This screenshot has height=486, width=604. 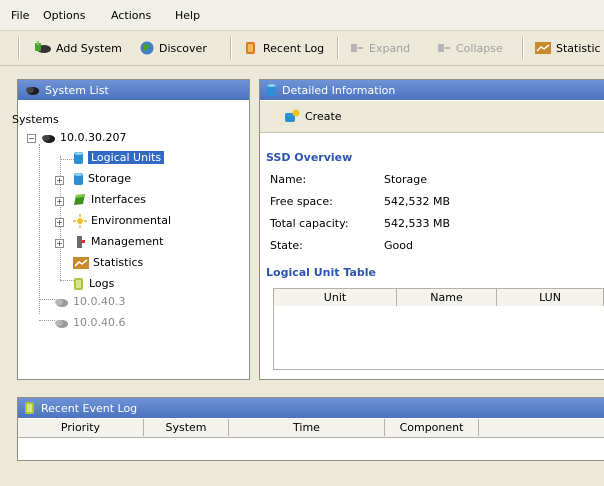 I want to click on chart-icon, so click(x=81, y=262).